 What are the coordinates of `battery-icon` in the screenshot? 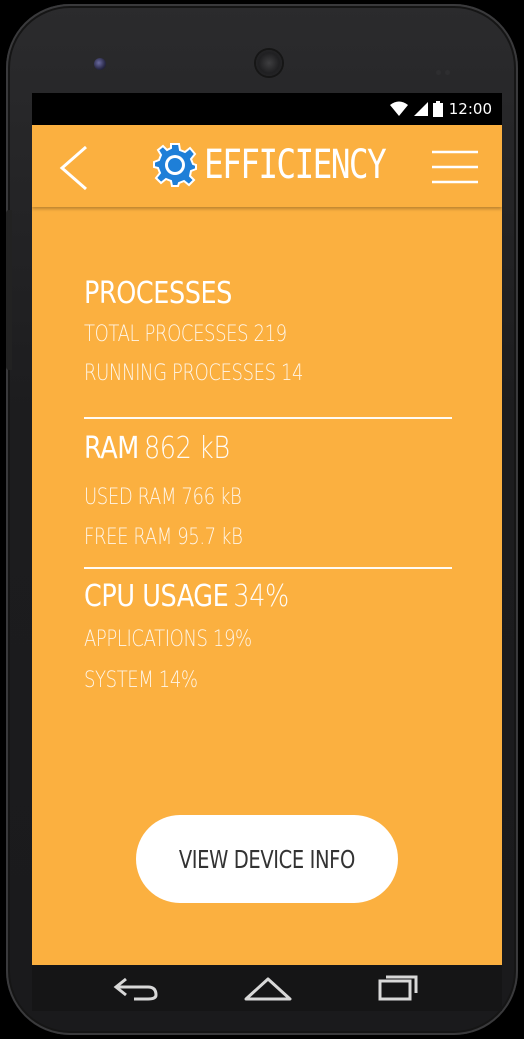 It's located at (437, 109).